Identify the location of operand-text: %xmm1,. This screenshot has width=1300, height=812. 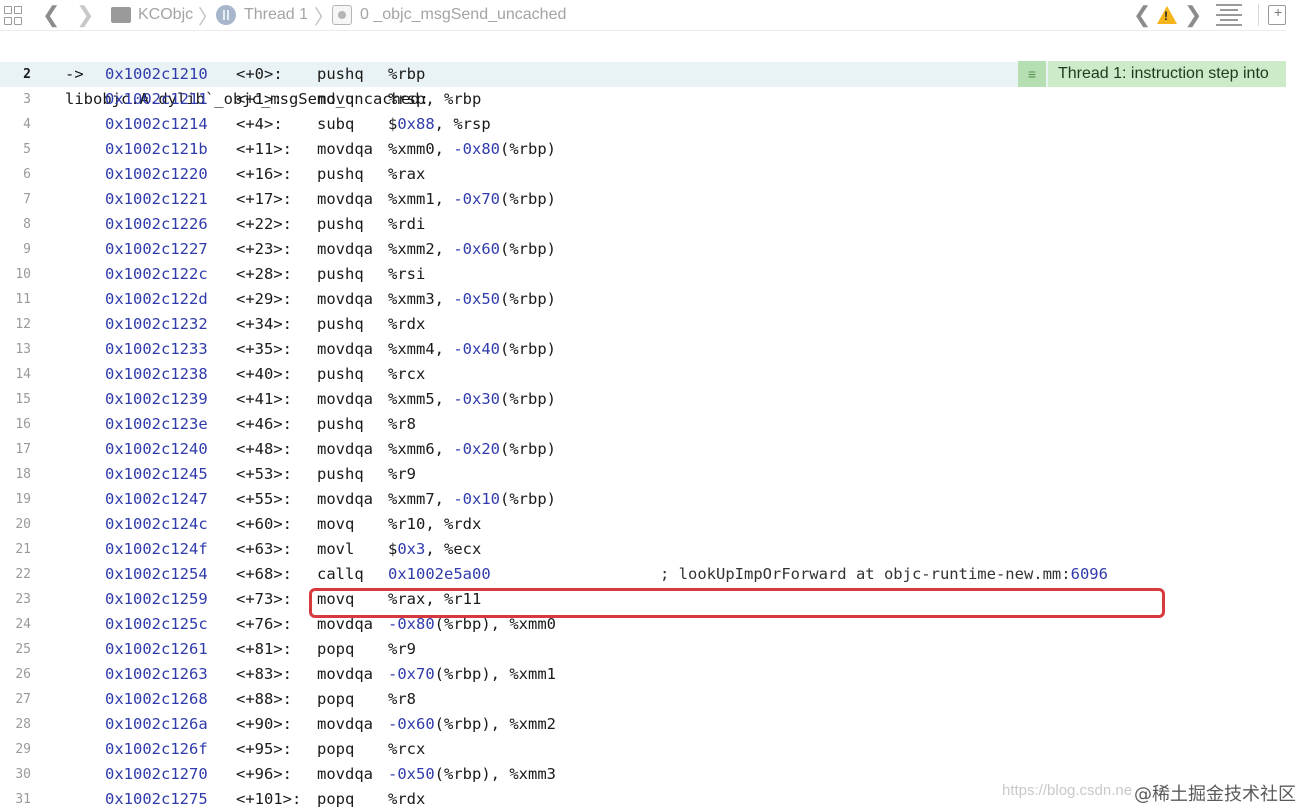
(421, 199).